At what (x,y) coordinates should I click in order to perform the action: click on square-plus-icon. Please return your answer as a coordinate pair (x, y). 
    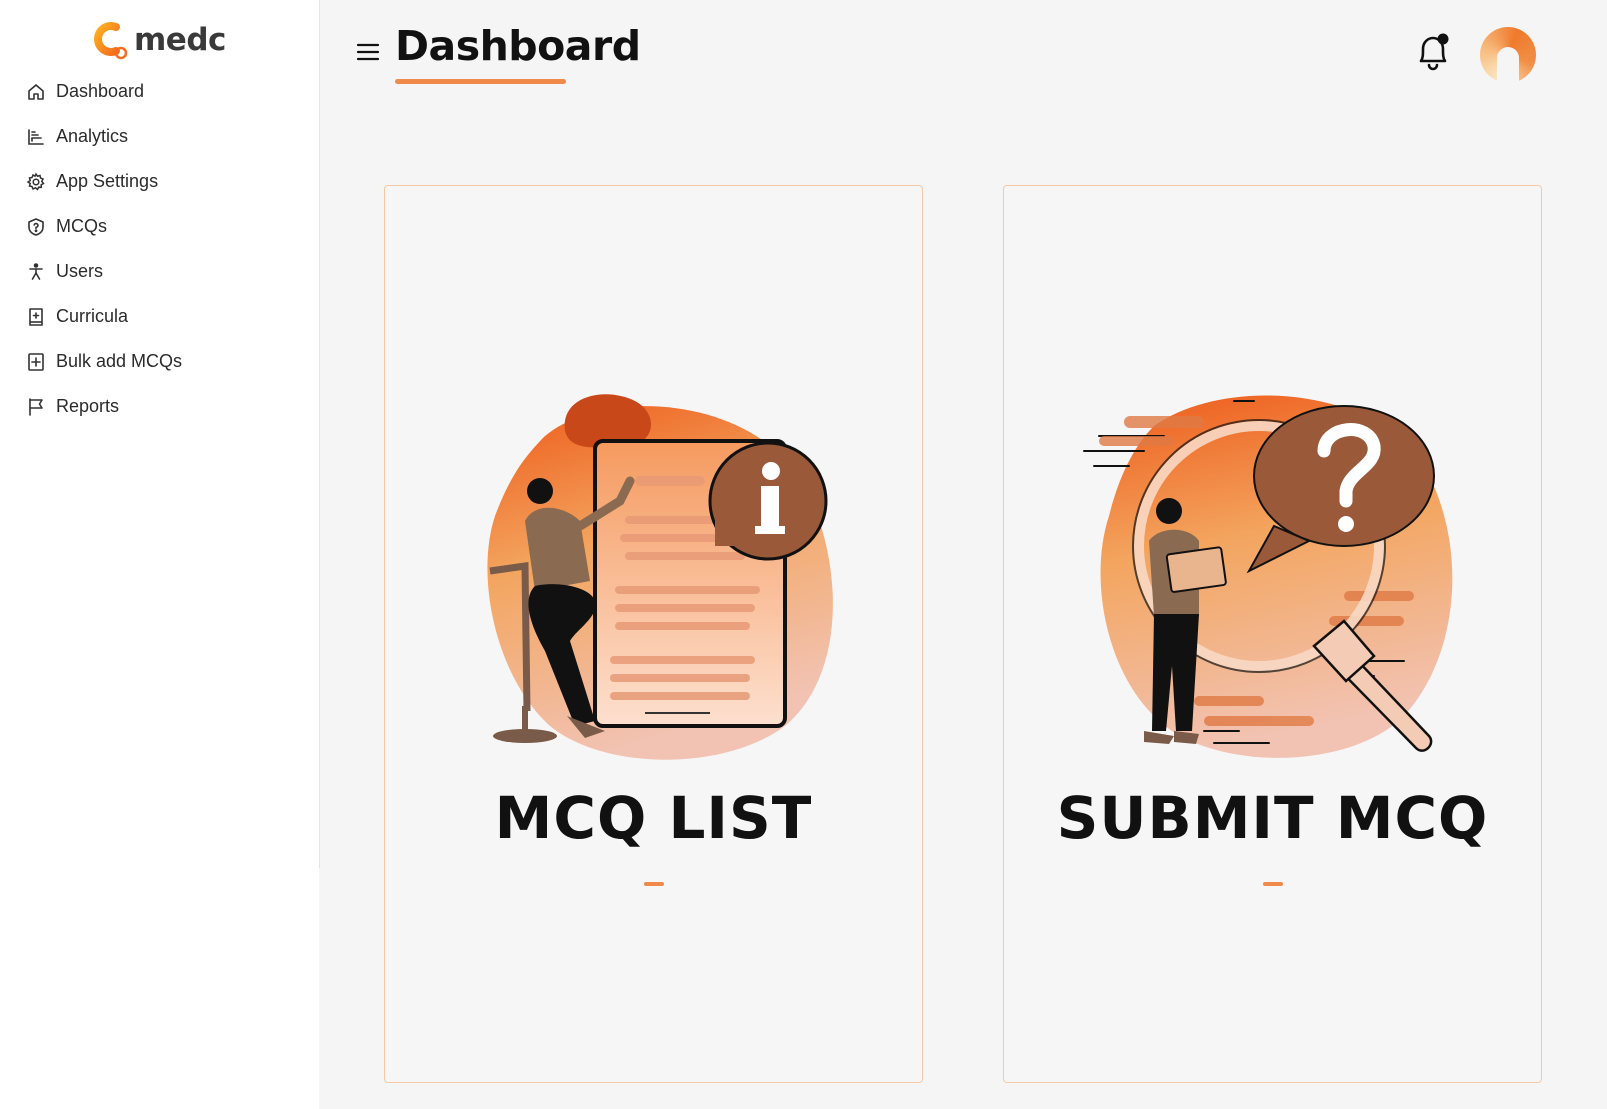
    Looking at the image, I should click on (36, 362).